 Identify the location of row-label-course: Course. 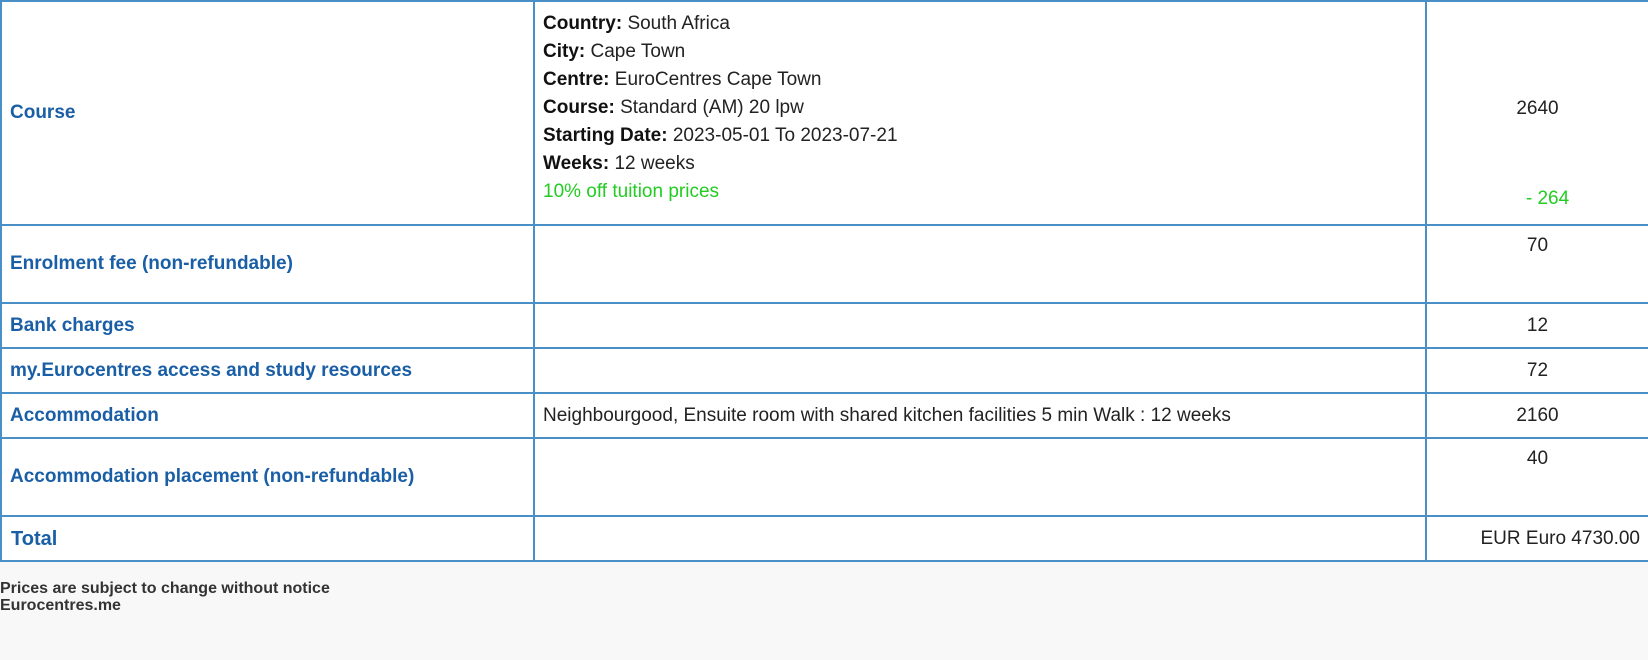
(267, 113).